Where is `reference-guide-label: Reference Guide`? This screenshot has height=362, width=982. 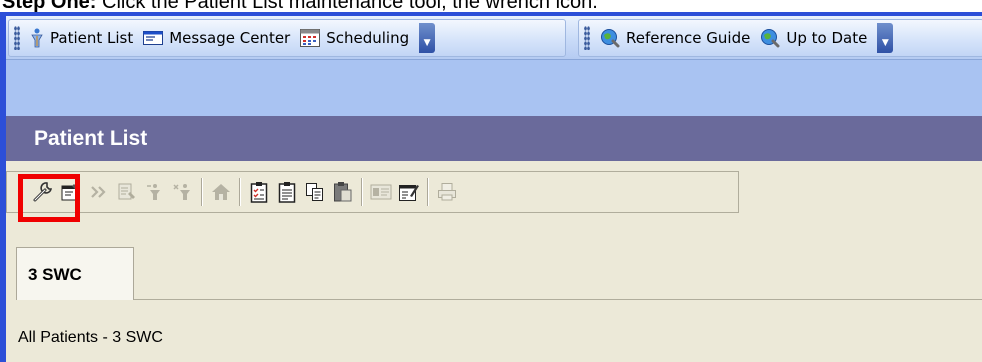
reference-guide-label: Reference Guide is located at coordinates (688, 38).